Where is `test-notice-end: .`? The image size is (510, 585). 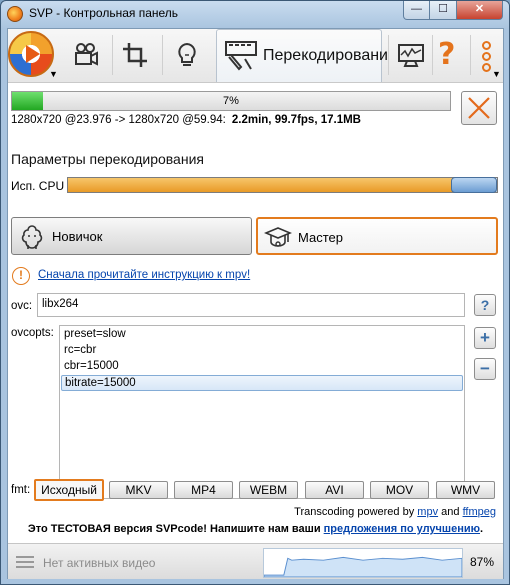
test-notice-end: . is located at coordinates (482, 529).